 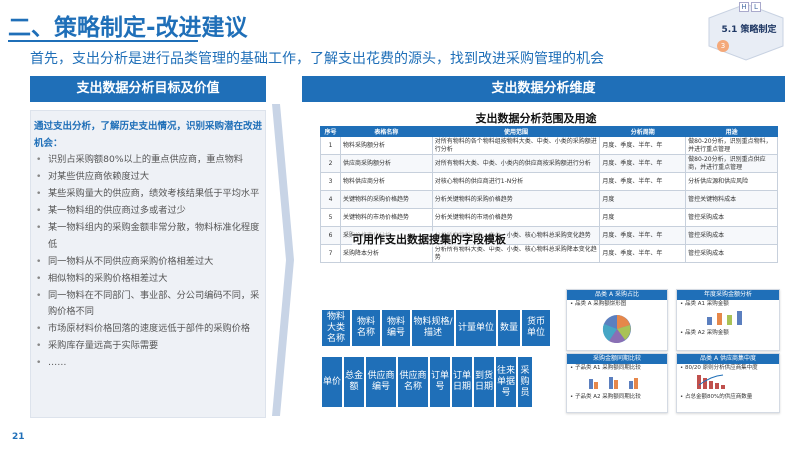 What do you see at coordinates (148, 236) in the screenshot?
I see `list-item: • 某一物料组内的采购金额非常分散，物料标准化程度低` at bounding box center [148, 236].